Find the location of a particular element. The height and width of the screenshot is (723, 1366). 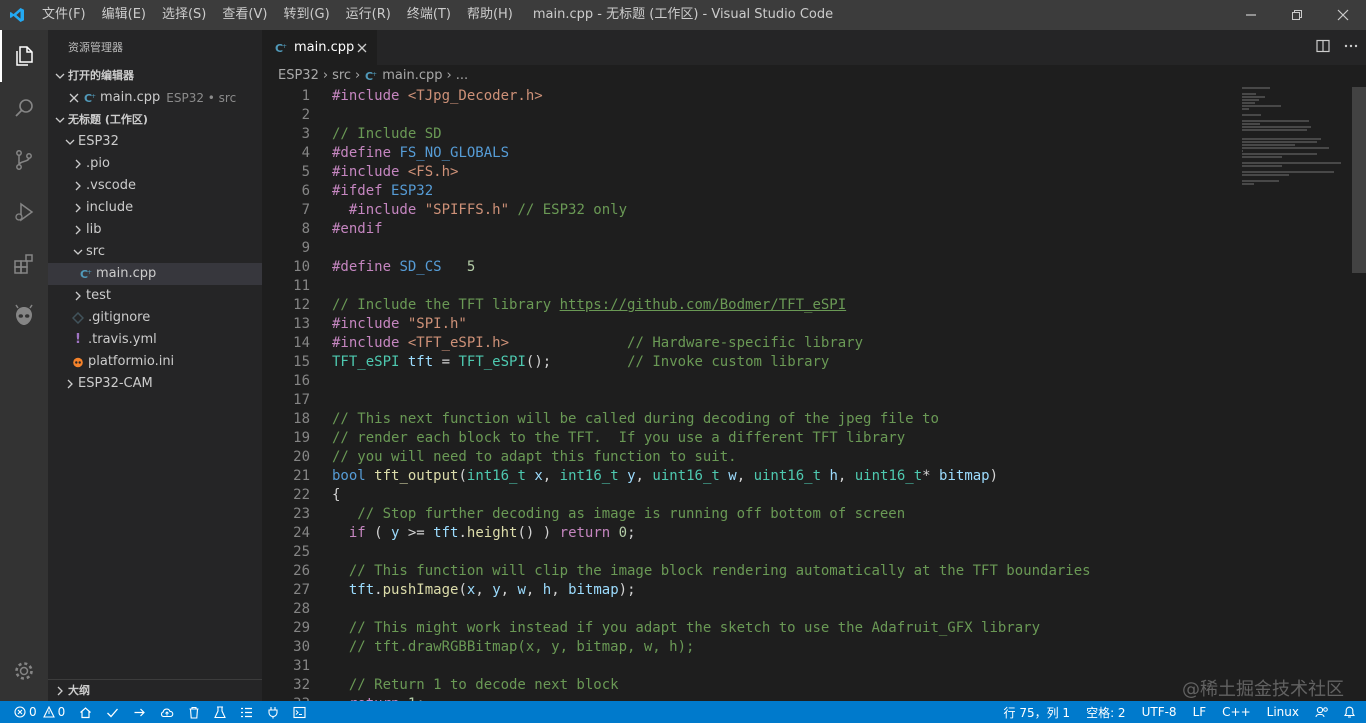

tab-main-cpp: C + main.cpp is located at coordinates (319, 47).